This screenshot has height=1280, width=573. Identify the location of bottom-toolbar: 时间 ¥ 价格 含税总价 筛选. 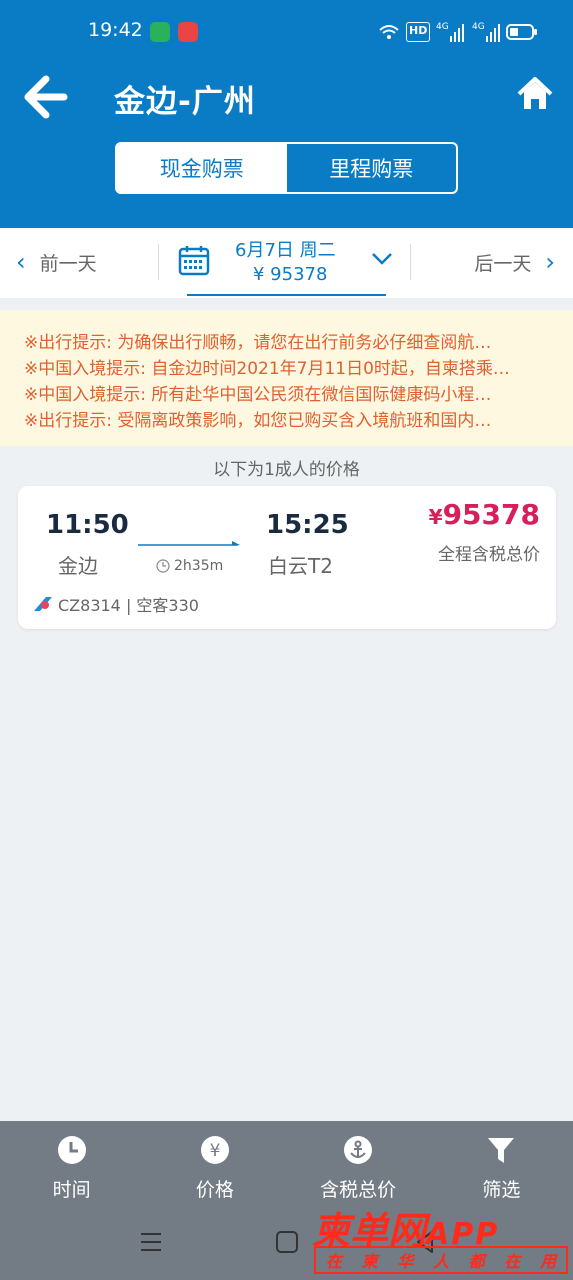
(286, 1163).